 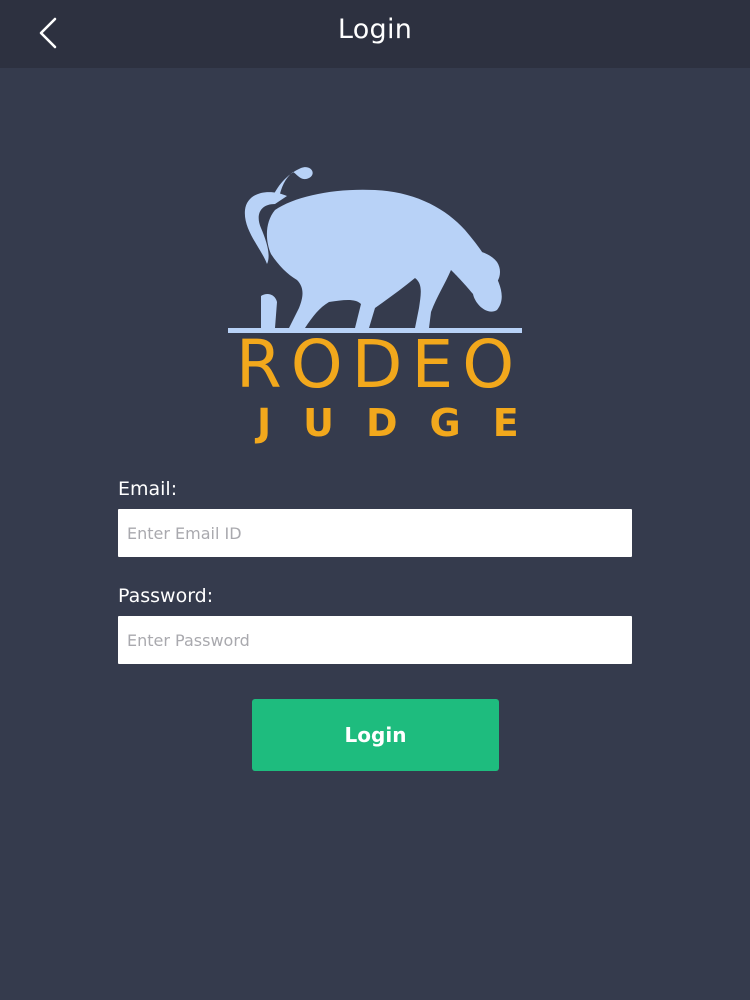 What do you see at coordinates (375, 29) in the screenshot?
I see `page-title: Login` at bounding box center [375, 29].